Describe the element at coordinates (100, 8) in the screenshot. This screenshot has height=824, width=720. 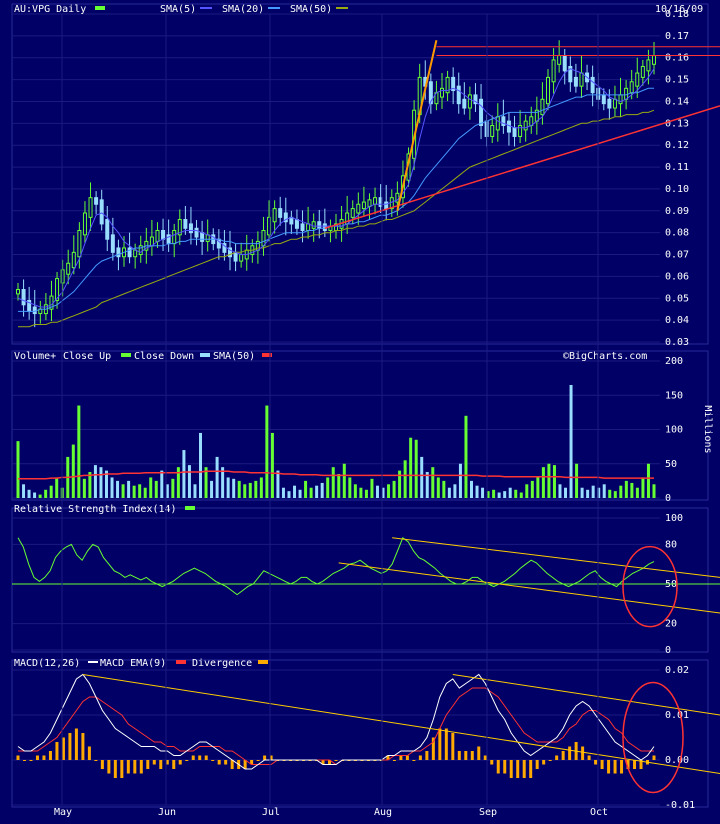
I see `price-legend-swatch` at that location.